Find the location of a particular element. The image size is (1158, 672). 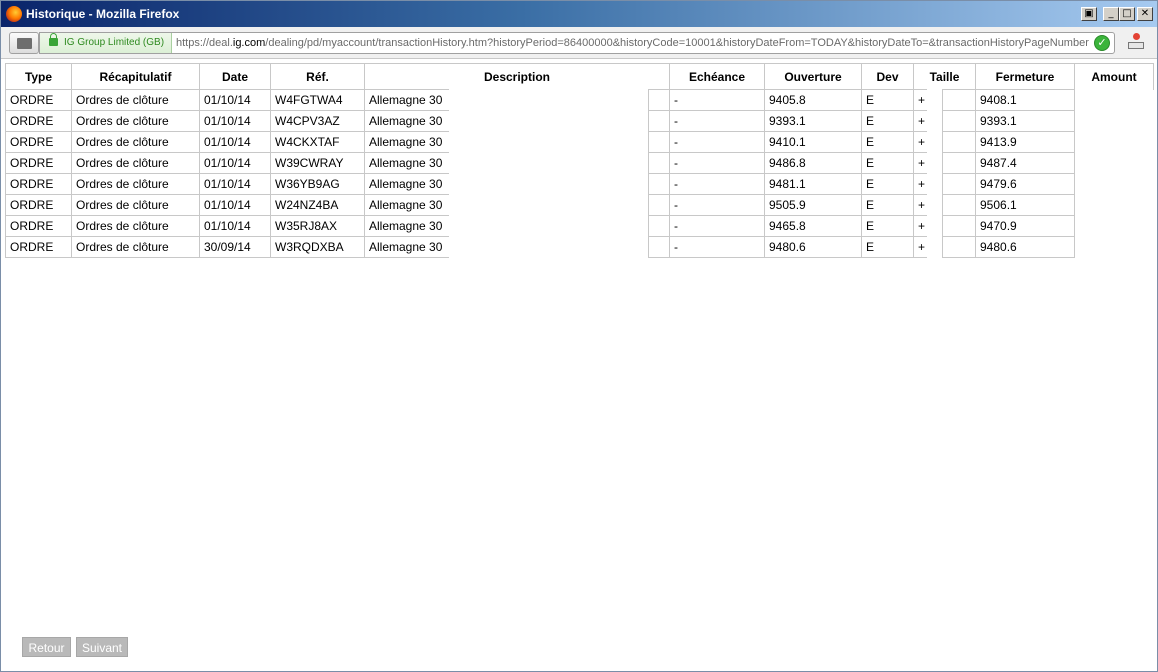

col-date: Date is located at coordinates (235, 76).